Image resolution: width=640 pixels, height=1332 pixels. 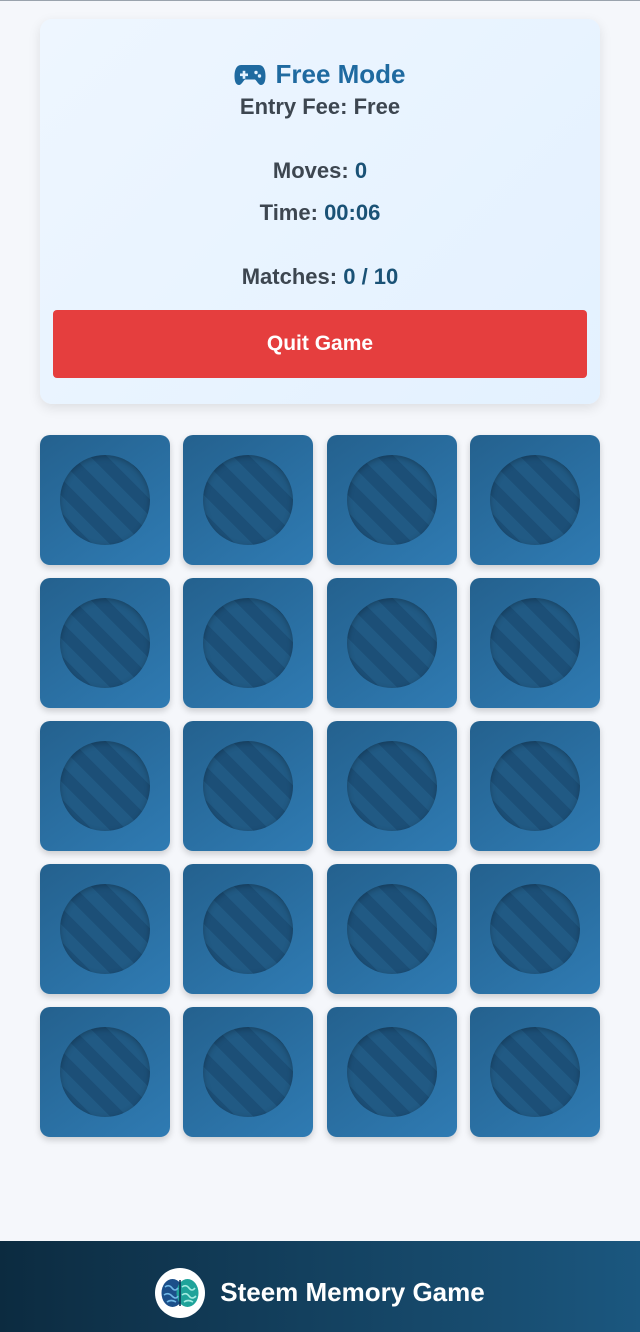 I want to click on moves-stat: Moves: 0, so click(x=320, y=171).